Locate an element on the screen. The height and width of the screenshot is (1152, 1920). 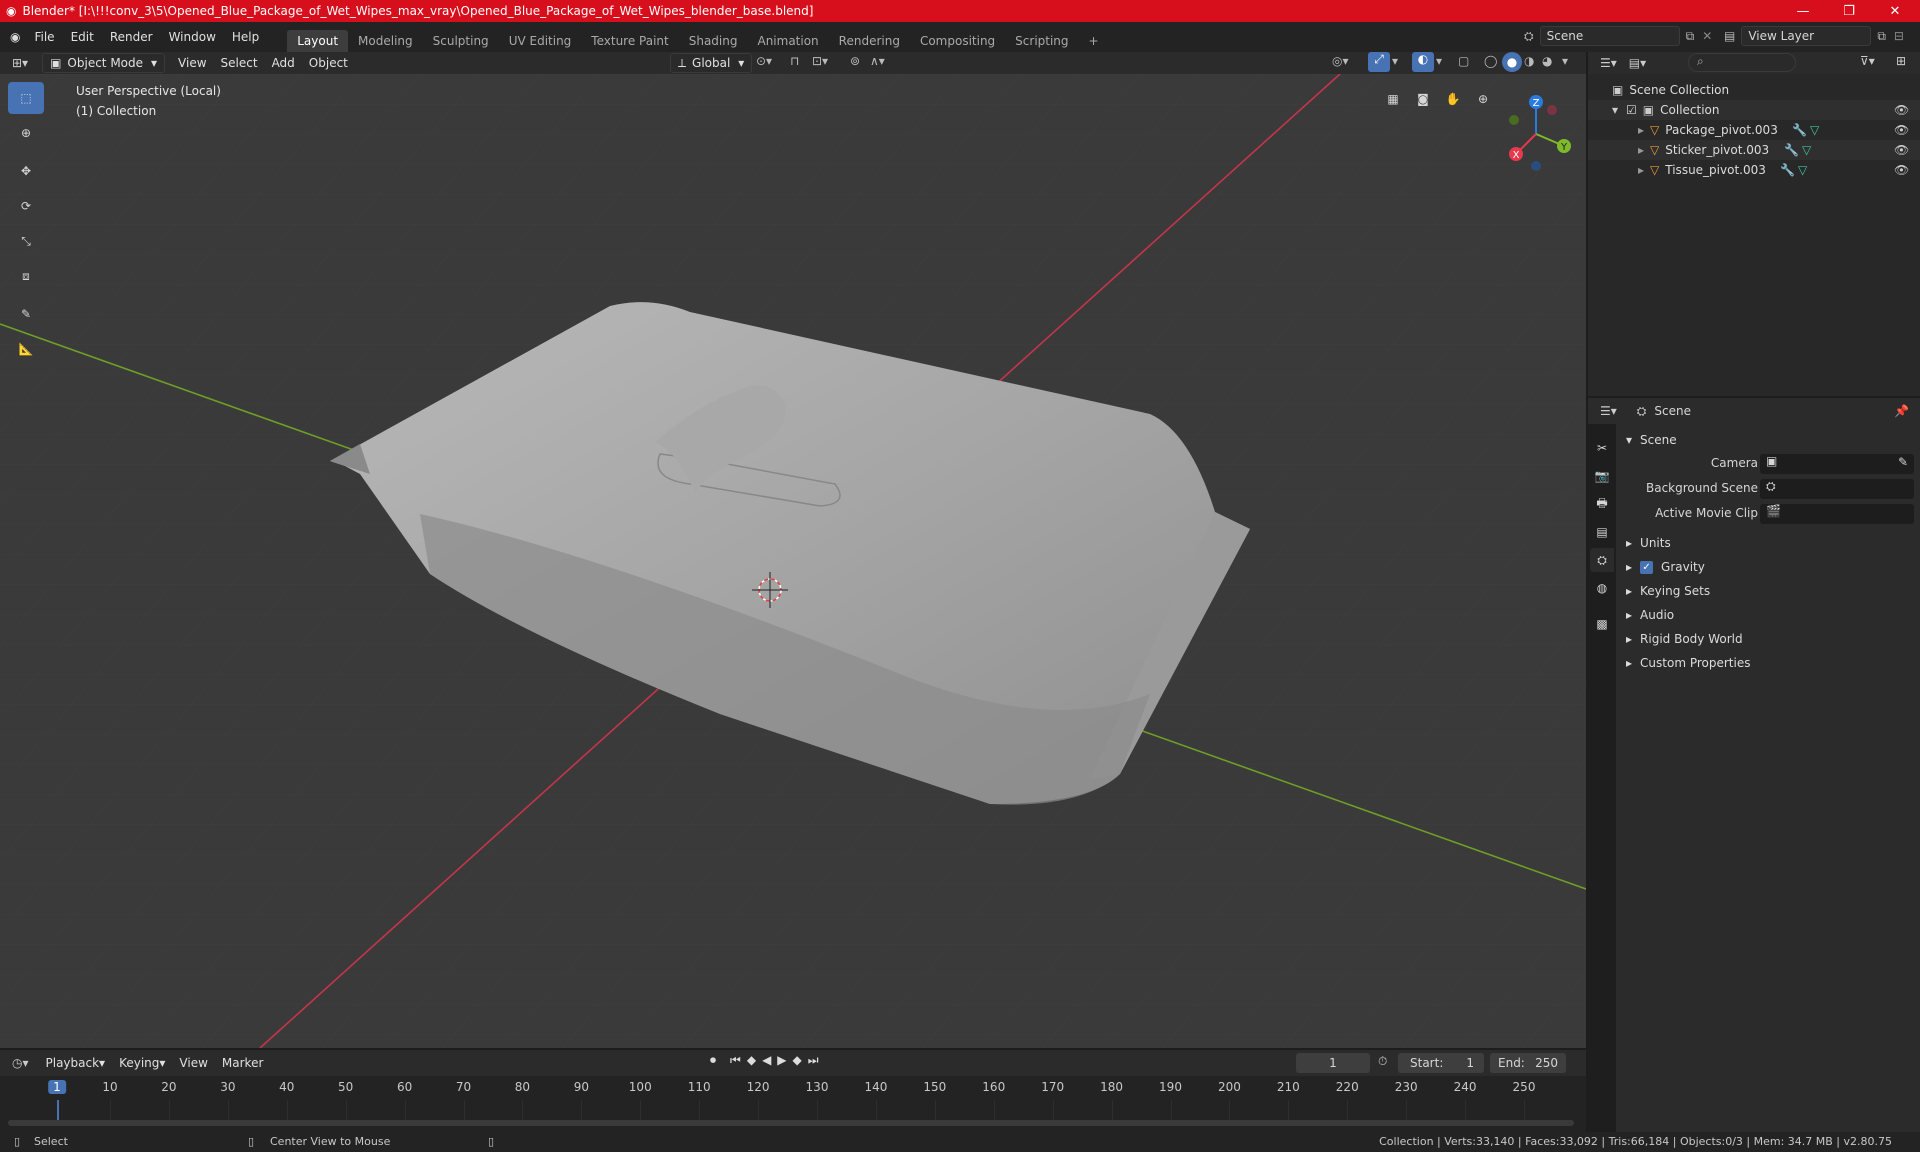
menu-view: View is located at coordinates (192, 63).